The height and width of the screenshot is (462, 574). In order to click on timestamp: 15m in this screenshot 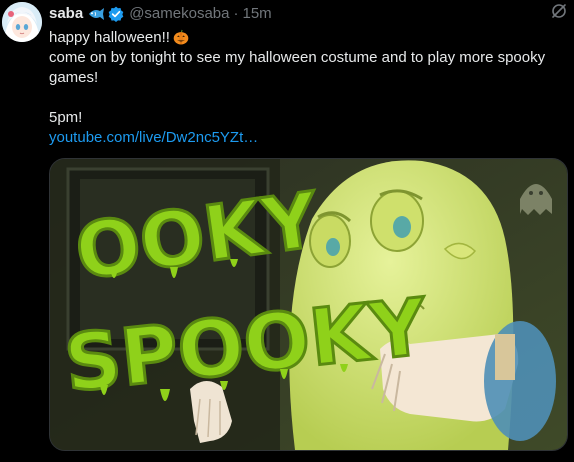, I will do `click(256, 14)`.